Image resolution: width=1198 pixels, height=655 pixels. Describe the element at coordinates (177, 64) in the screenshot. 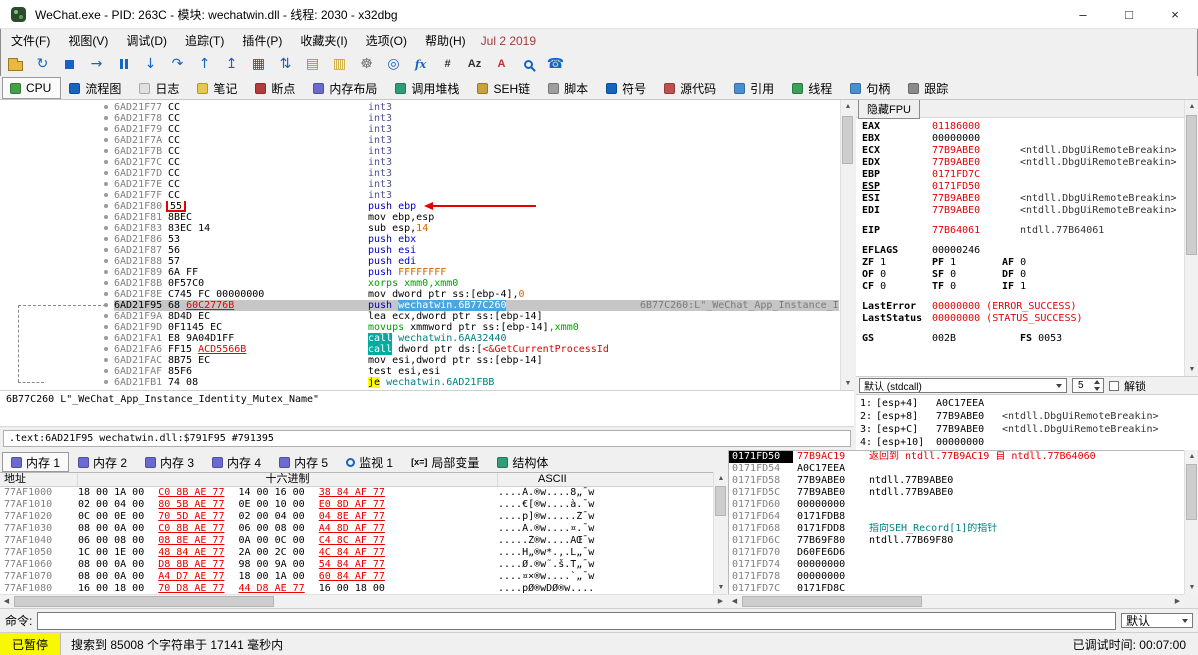

I see `step-over-icon: ↷` at that location.